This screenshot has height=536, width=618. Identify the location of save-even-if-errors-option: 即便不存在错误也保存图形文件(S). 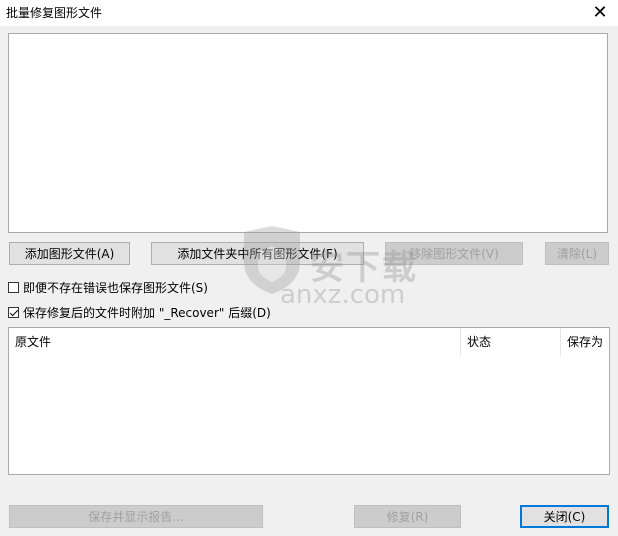
(108, 287).